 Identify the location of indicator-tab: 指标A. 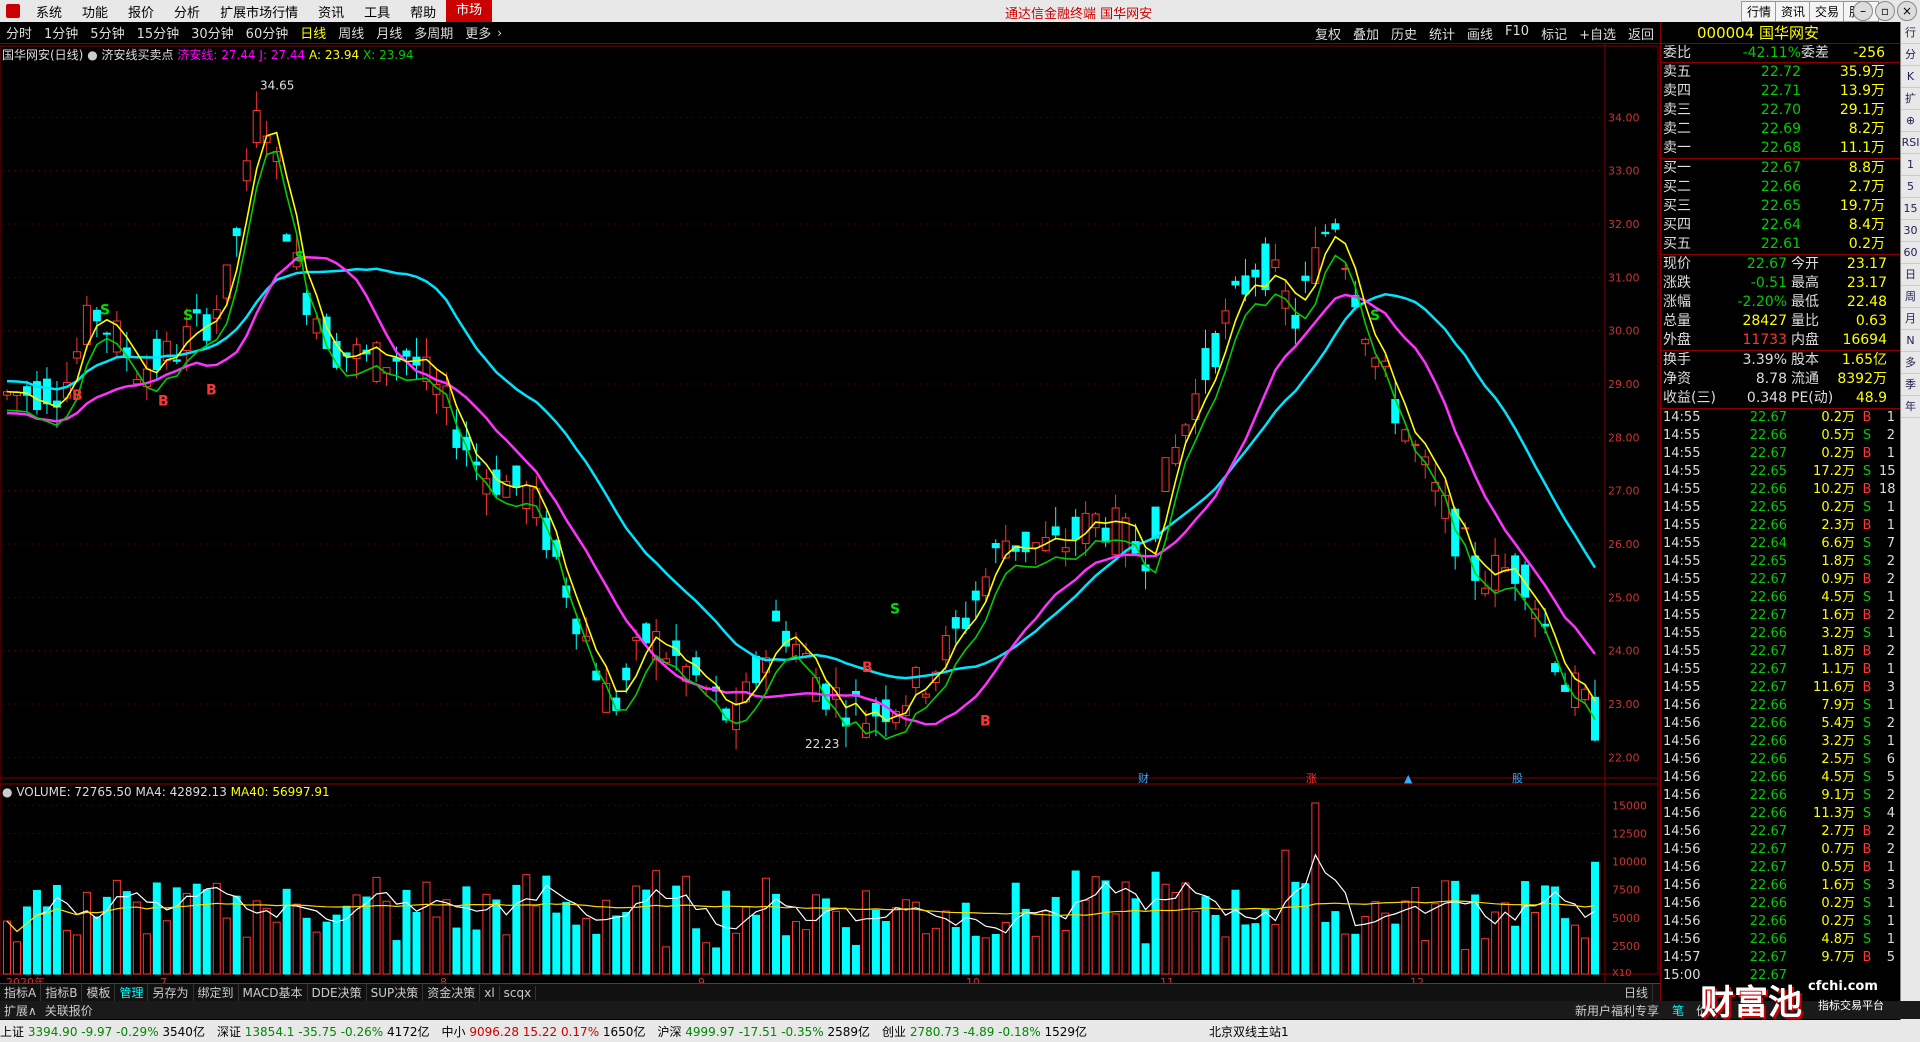
(21, 992).